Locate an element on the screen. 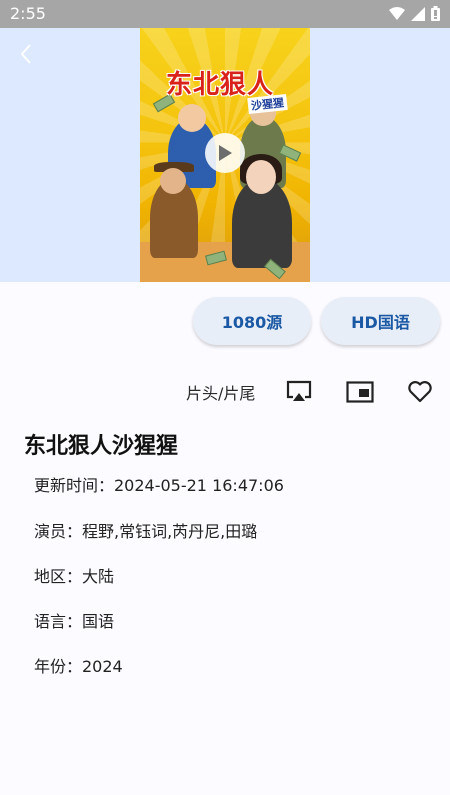  release-year: 年份：2024 is located at coordinates (78, 666).